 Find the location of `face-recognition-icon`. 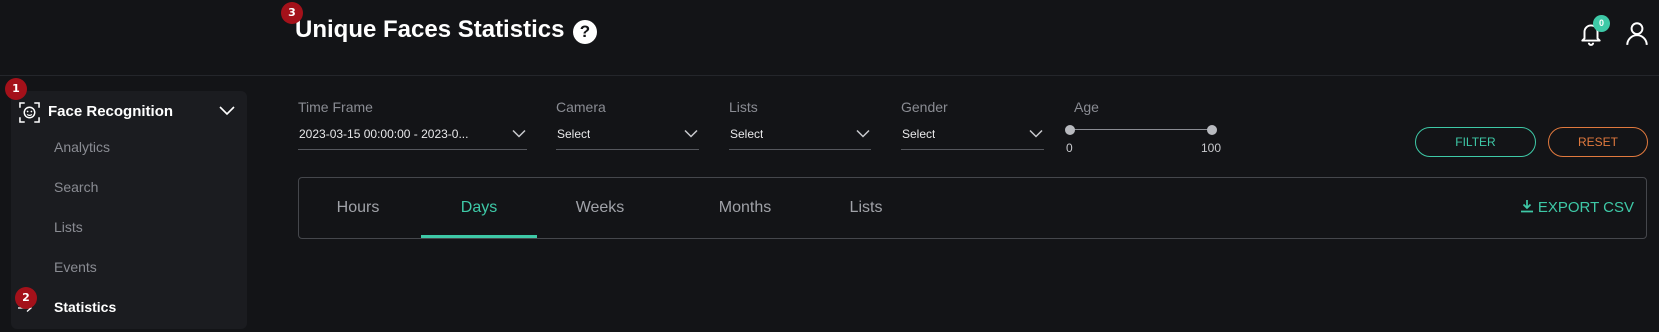

face-recognition-icon is located at coordinates (29, 112).